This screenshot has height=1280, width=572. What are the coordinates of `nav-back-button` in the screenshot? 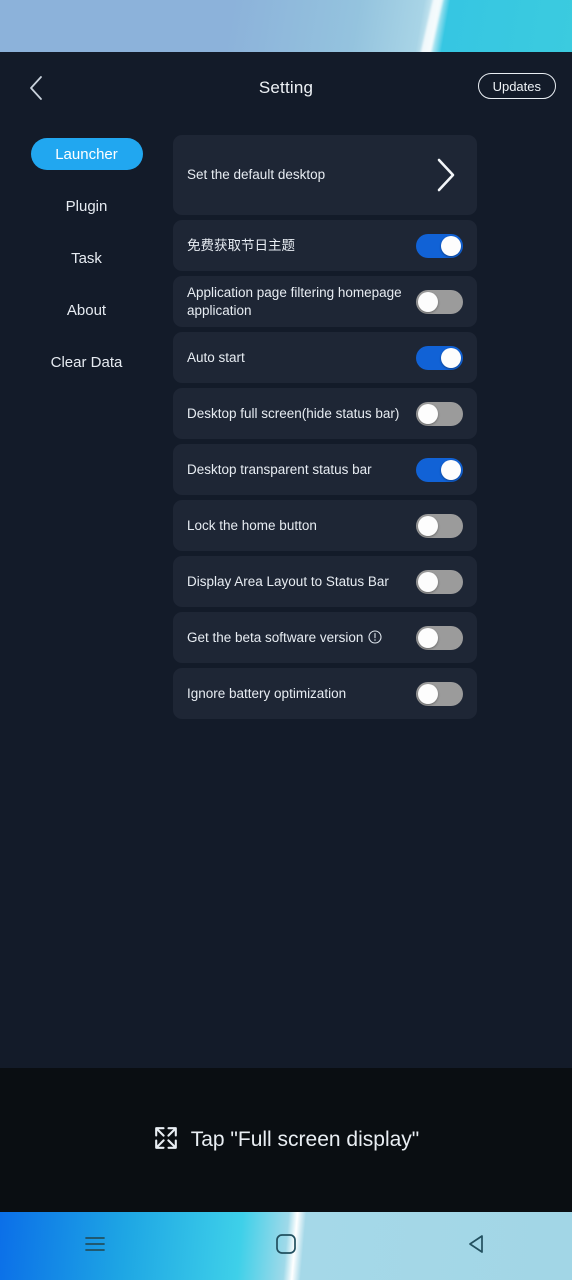 It's located at (477, 1246).